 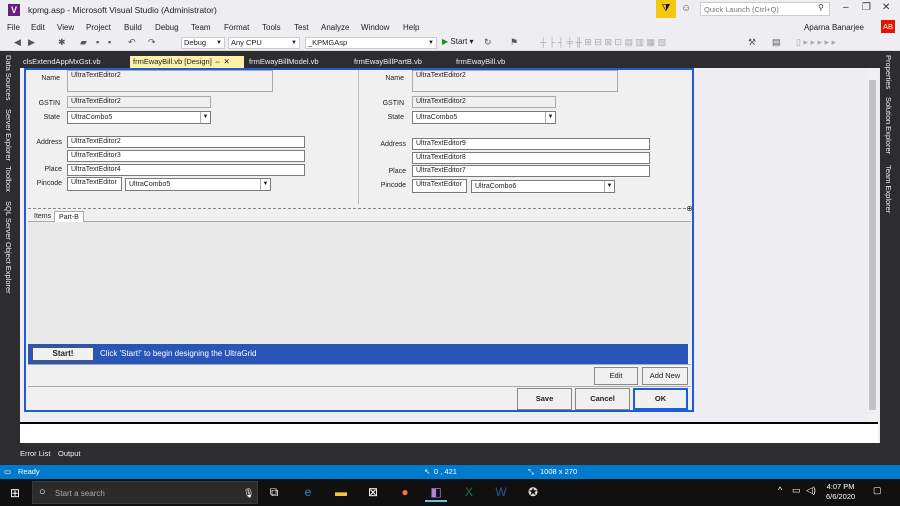 What do you see at coordinates (271, 27) in the screenshot?
I see `menu-tools: Tools` at bounding box center [271, 27].